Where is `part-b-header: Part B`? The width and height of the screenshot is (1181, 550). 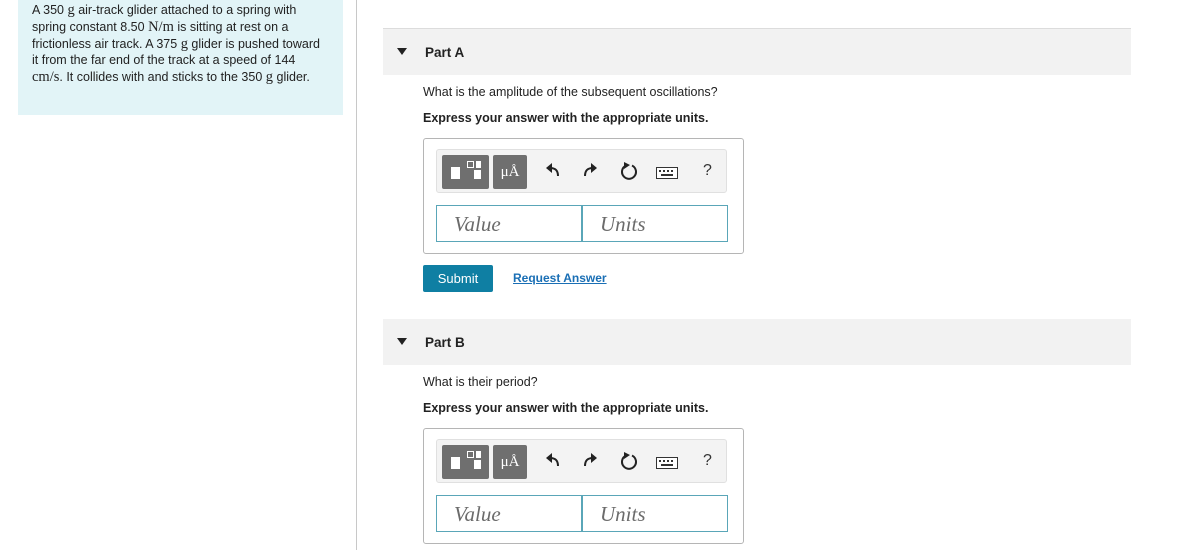 part-b-header: Part B is located at coordinates (757, 342).